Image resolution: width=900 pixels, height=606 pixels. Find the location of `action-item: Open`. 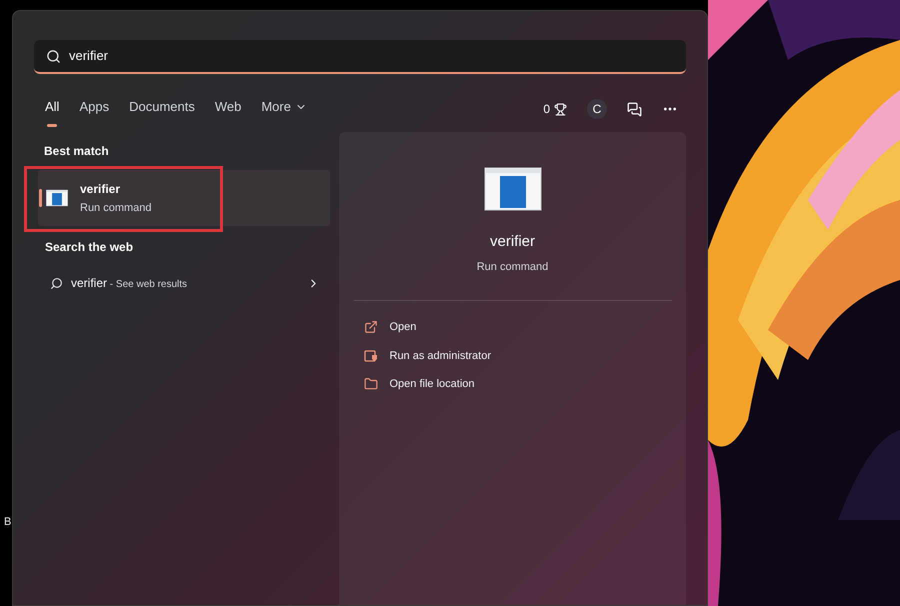

action-item: Open is located at coordinates (518, 327).